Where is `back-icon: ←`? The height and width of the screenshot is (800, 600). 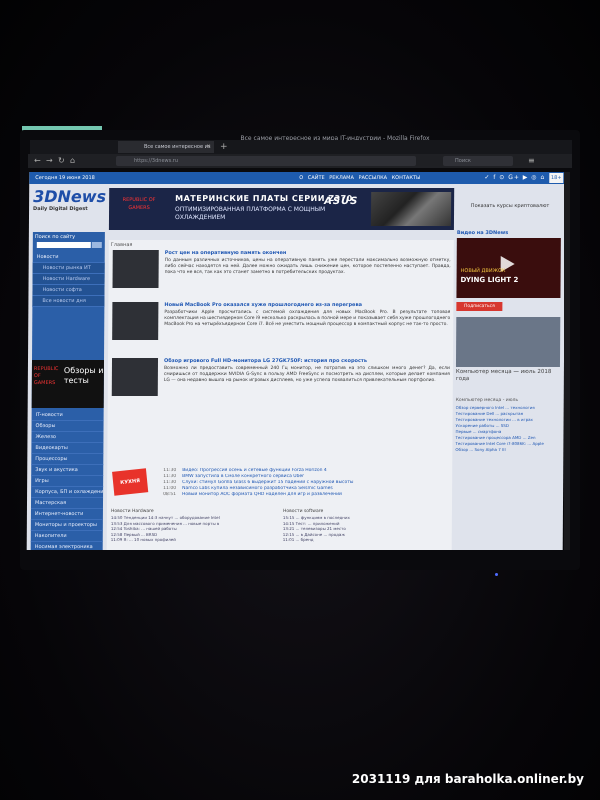 back-icon: ← is located at coordinates (37, 161).